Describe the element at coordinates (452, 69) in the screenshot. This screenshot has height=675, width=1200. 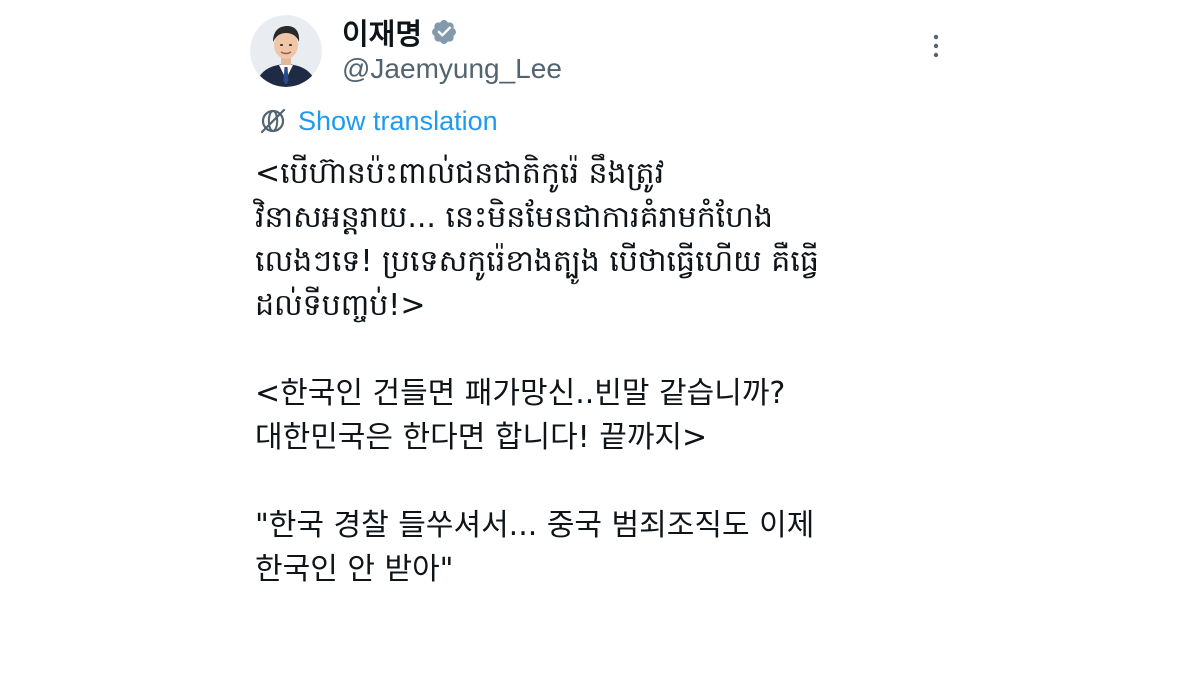
I see `author-handle: @Jaemyung_Lee` at that location.